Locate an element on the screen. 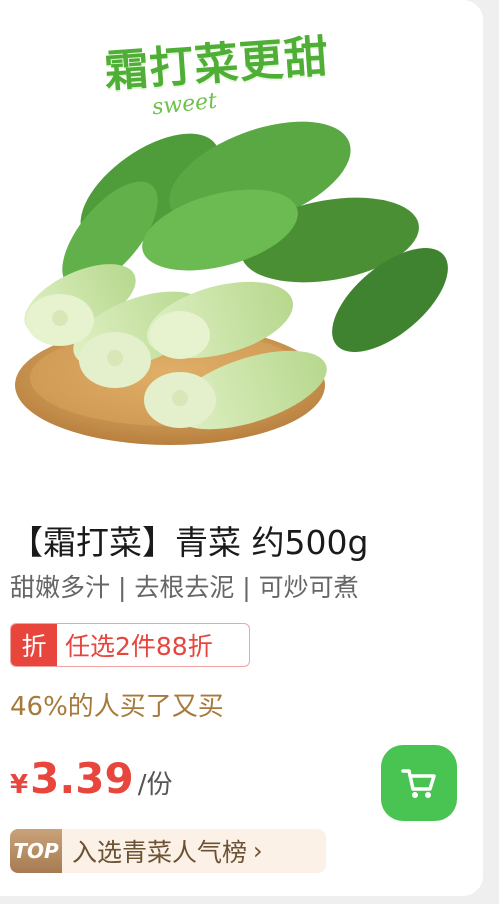  promo-badge: 折 任选2件88折 is located at coordinates (130, 645).